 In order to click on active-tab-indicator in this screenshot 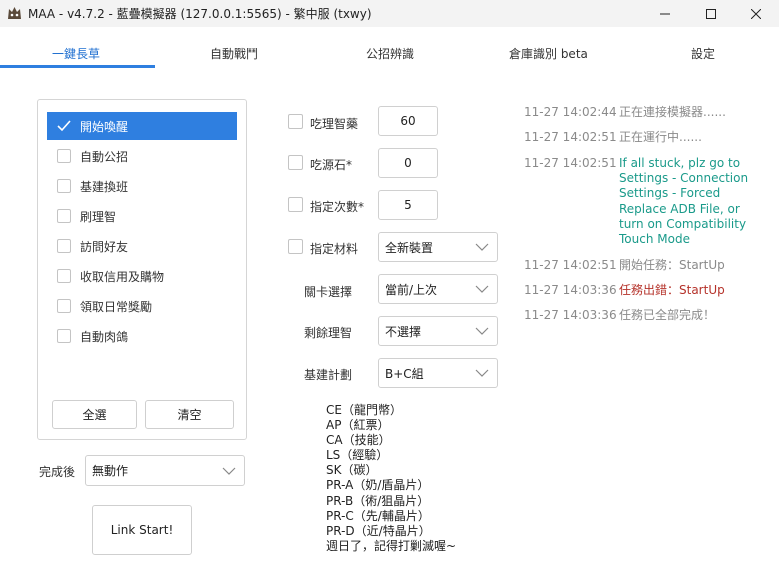, I will do `click(77, 66)`.